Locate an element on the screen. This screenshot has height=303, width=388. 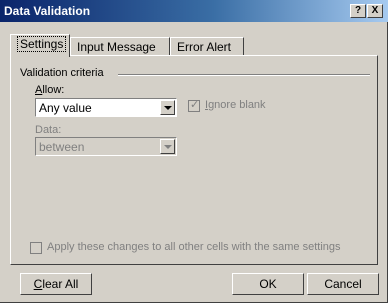
ok-button: OK is located at coordinates (268, 284).